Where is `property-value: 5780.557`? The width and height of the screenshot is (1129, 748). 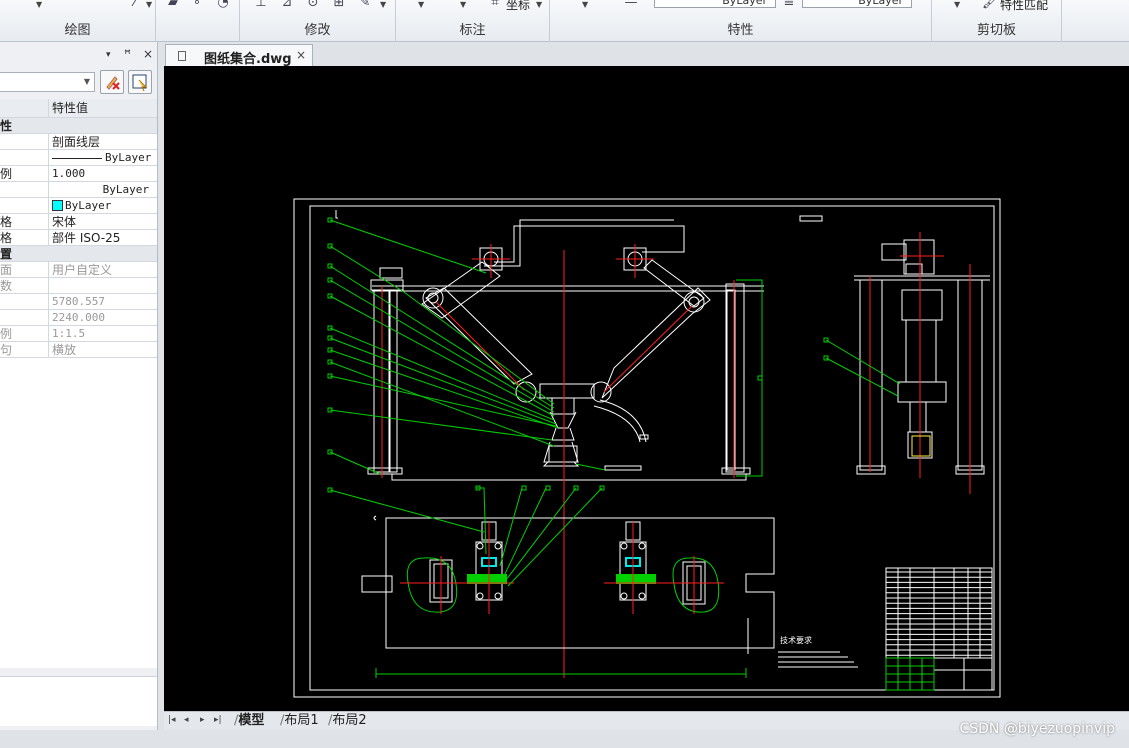
property-value: 5780.557 is located at coordinates (78, 301).